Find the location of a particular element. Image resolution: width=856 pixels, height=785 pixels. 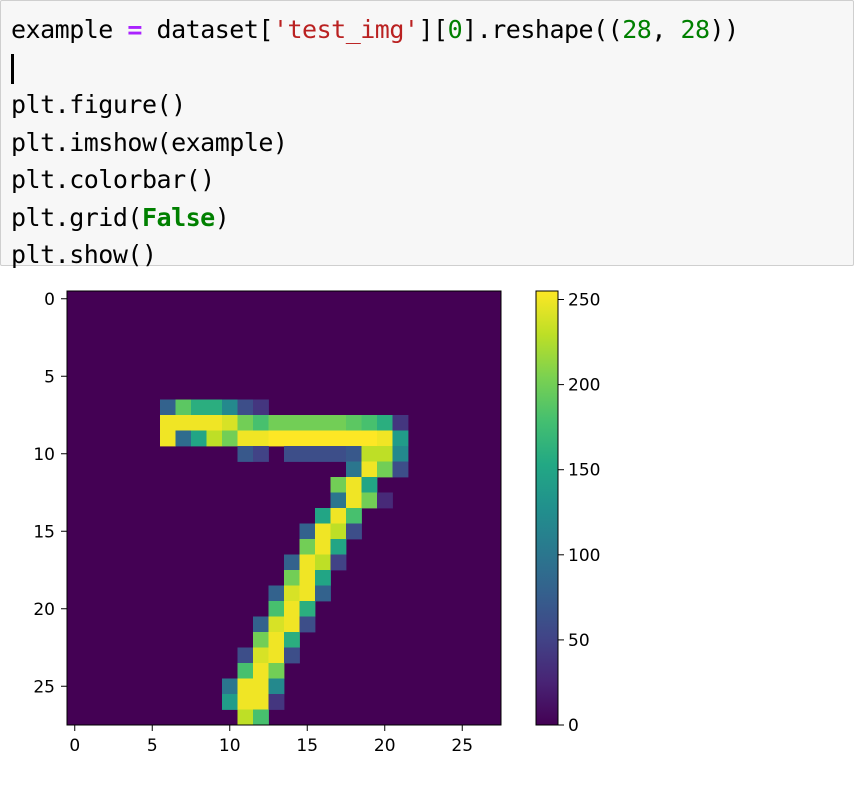

code-token: )) is located at coordinates (724, 29).